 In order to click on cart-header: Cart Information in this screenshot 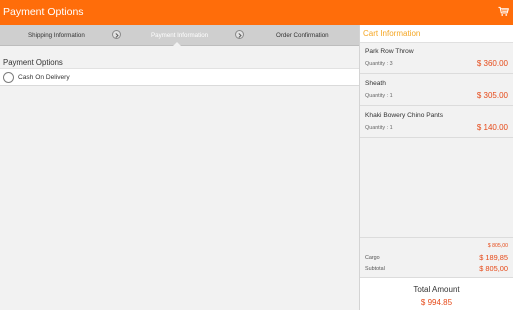, I will do `click(436, 34)`.